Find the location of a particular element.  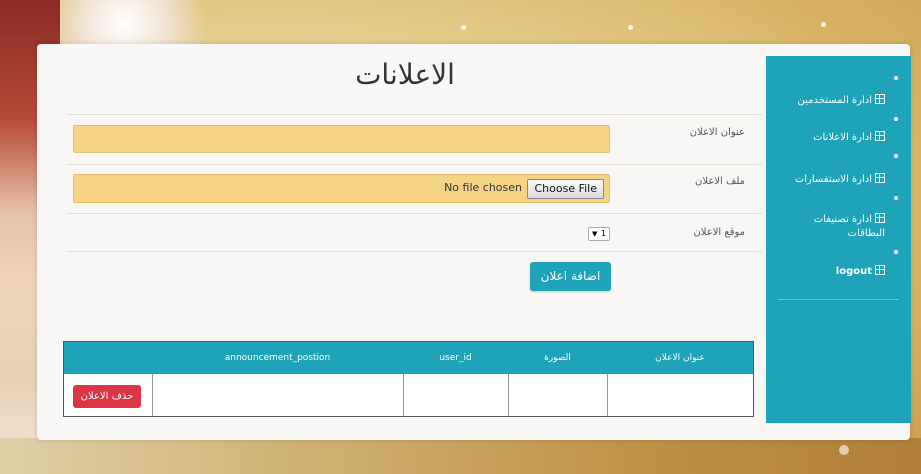

caret-down-icon: ▼ is located at coordinates (595, 234).